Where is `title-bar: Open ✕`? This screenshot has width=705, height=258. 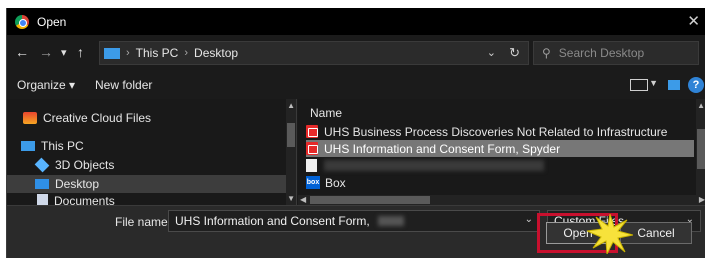
title-bar: Open ✕ is located at coordinates (356, 21).